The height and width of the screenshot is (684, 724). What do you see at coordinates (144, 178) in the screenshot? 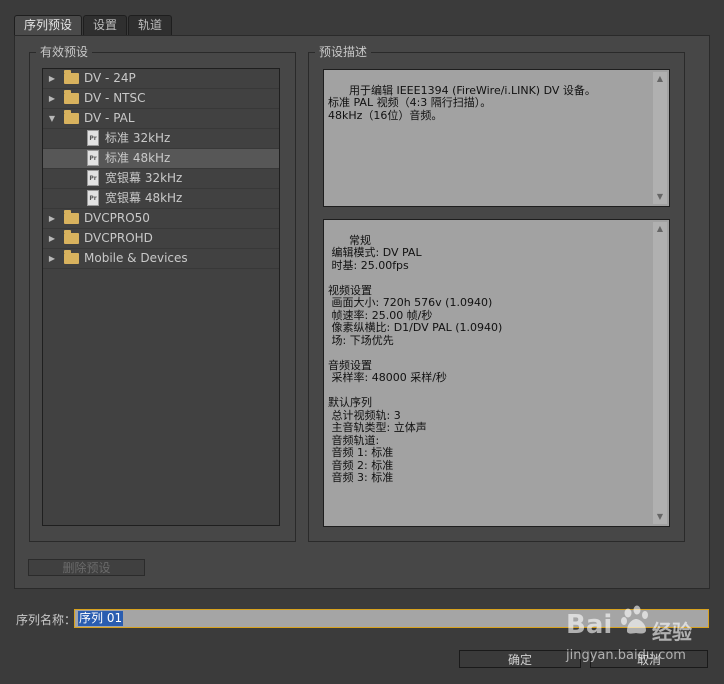
I see `tree-item-label: 宽银幕 32kHz` at bounding box center [144, 178].